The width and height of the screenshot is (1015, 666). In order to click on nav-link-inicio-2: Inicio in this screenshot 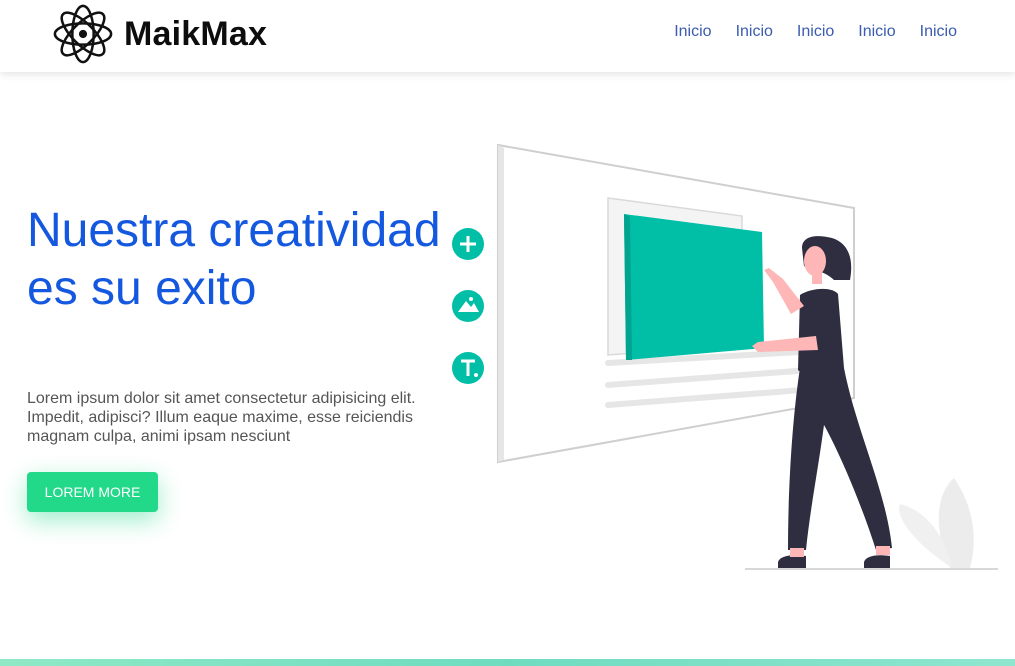, I will do `click(754, 32)`.